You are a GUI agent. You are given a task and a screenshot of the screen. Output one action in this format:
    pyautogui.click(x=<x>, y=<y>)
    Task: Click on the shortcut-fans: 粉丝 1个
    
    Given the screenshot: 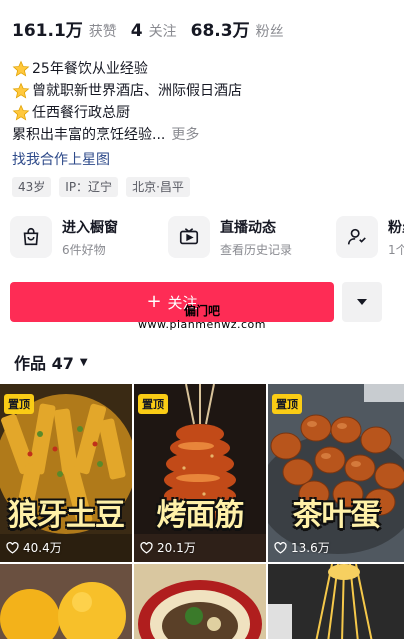 What is the action you would take?
    pyautogui.click(x=370, y=237)
    